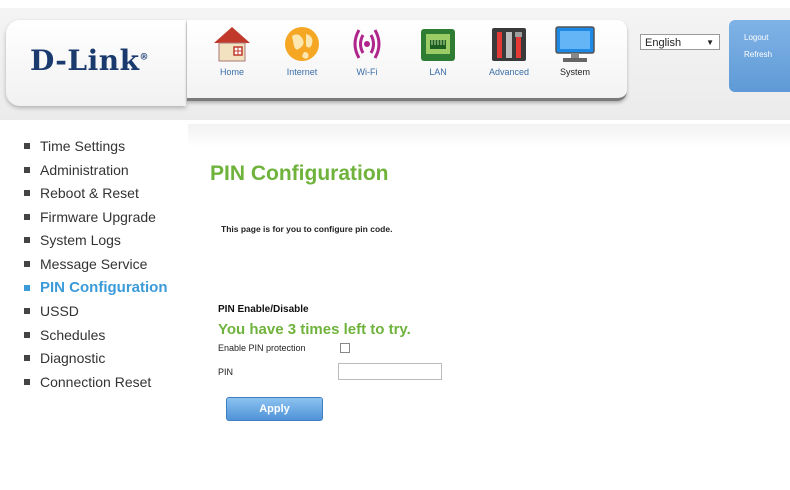 Image resolution: width=790 pixels, height=490 pixels. Describe the element at coordinates (367, 72) in the screenshot. I see `nav-wifi-label: Wi-Fi` at that location.